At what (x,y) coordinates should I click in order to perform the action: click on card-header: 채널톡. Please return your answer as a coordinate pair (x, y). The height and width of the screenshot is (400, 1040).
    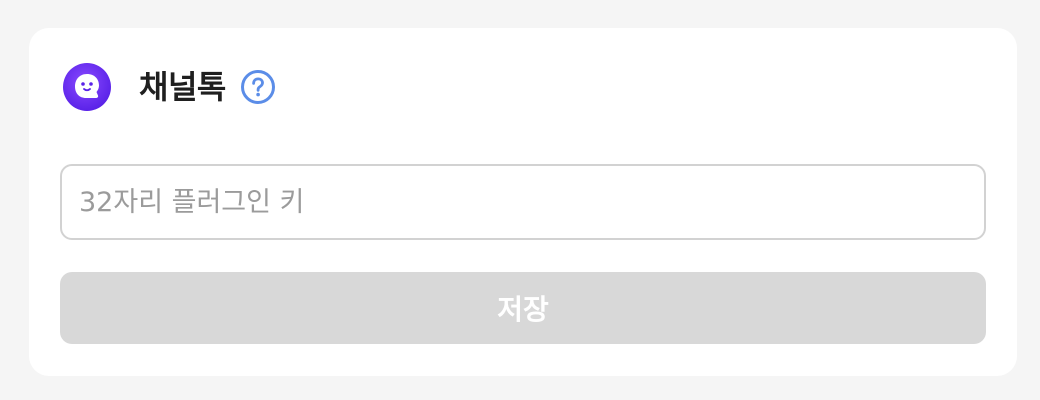
    Looking at the image, I should click on (169, 87).